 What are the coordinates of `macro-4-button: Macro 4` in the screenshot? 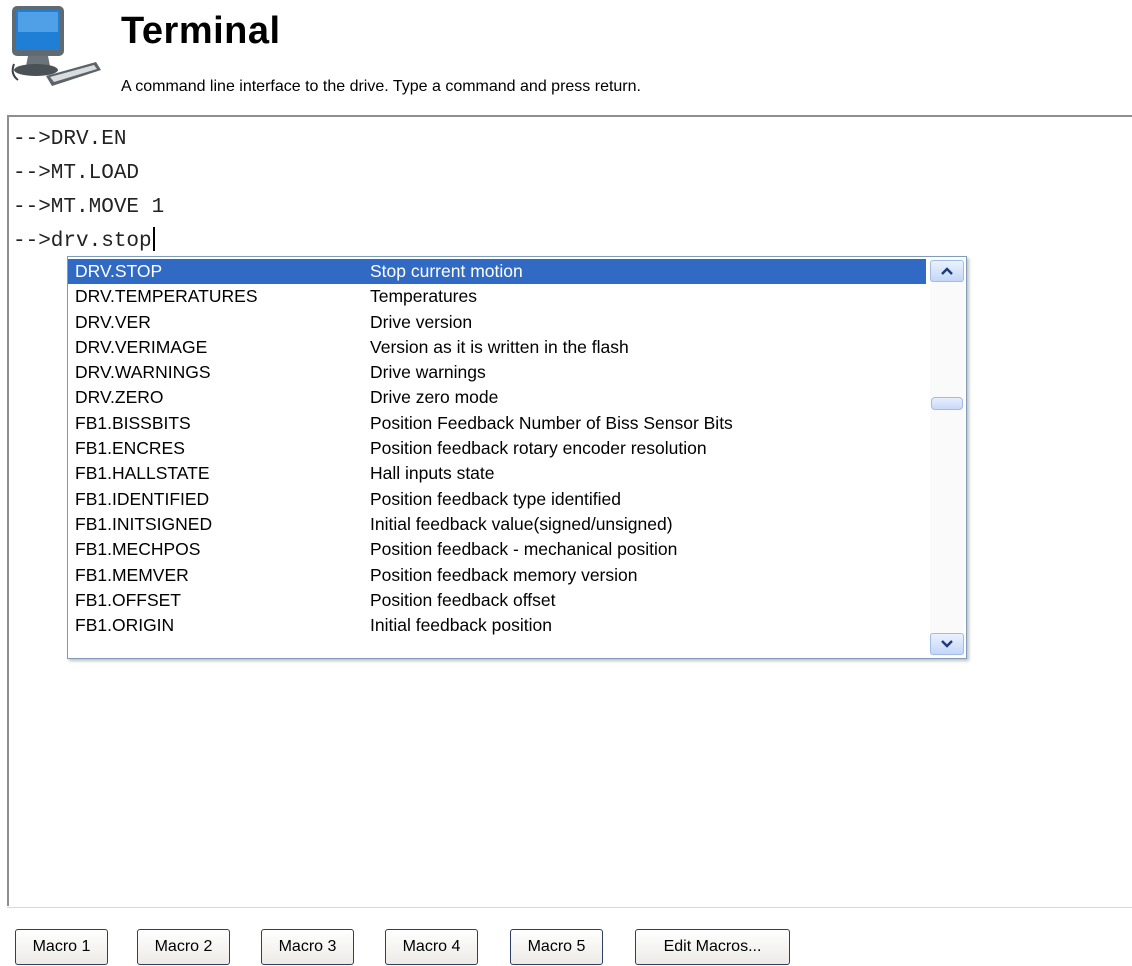 It's located at (431, 947).